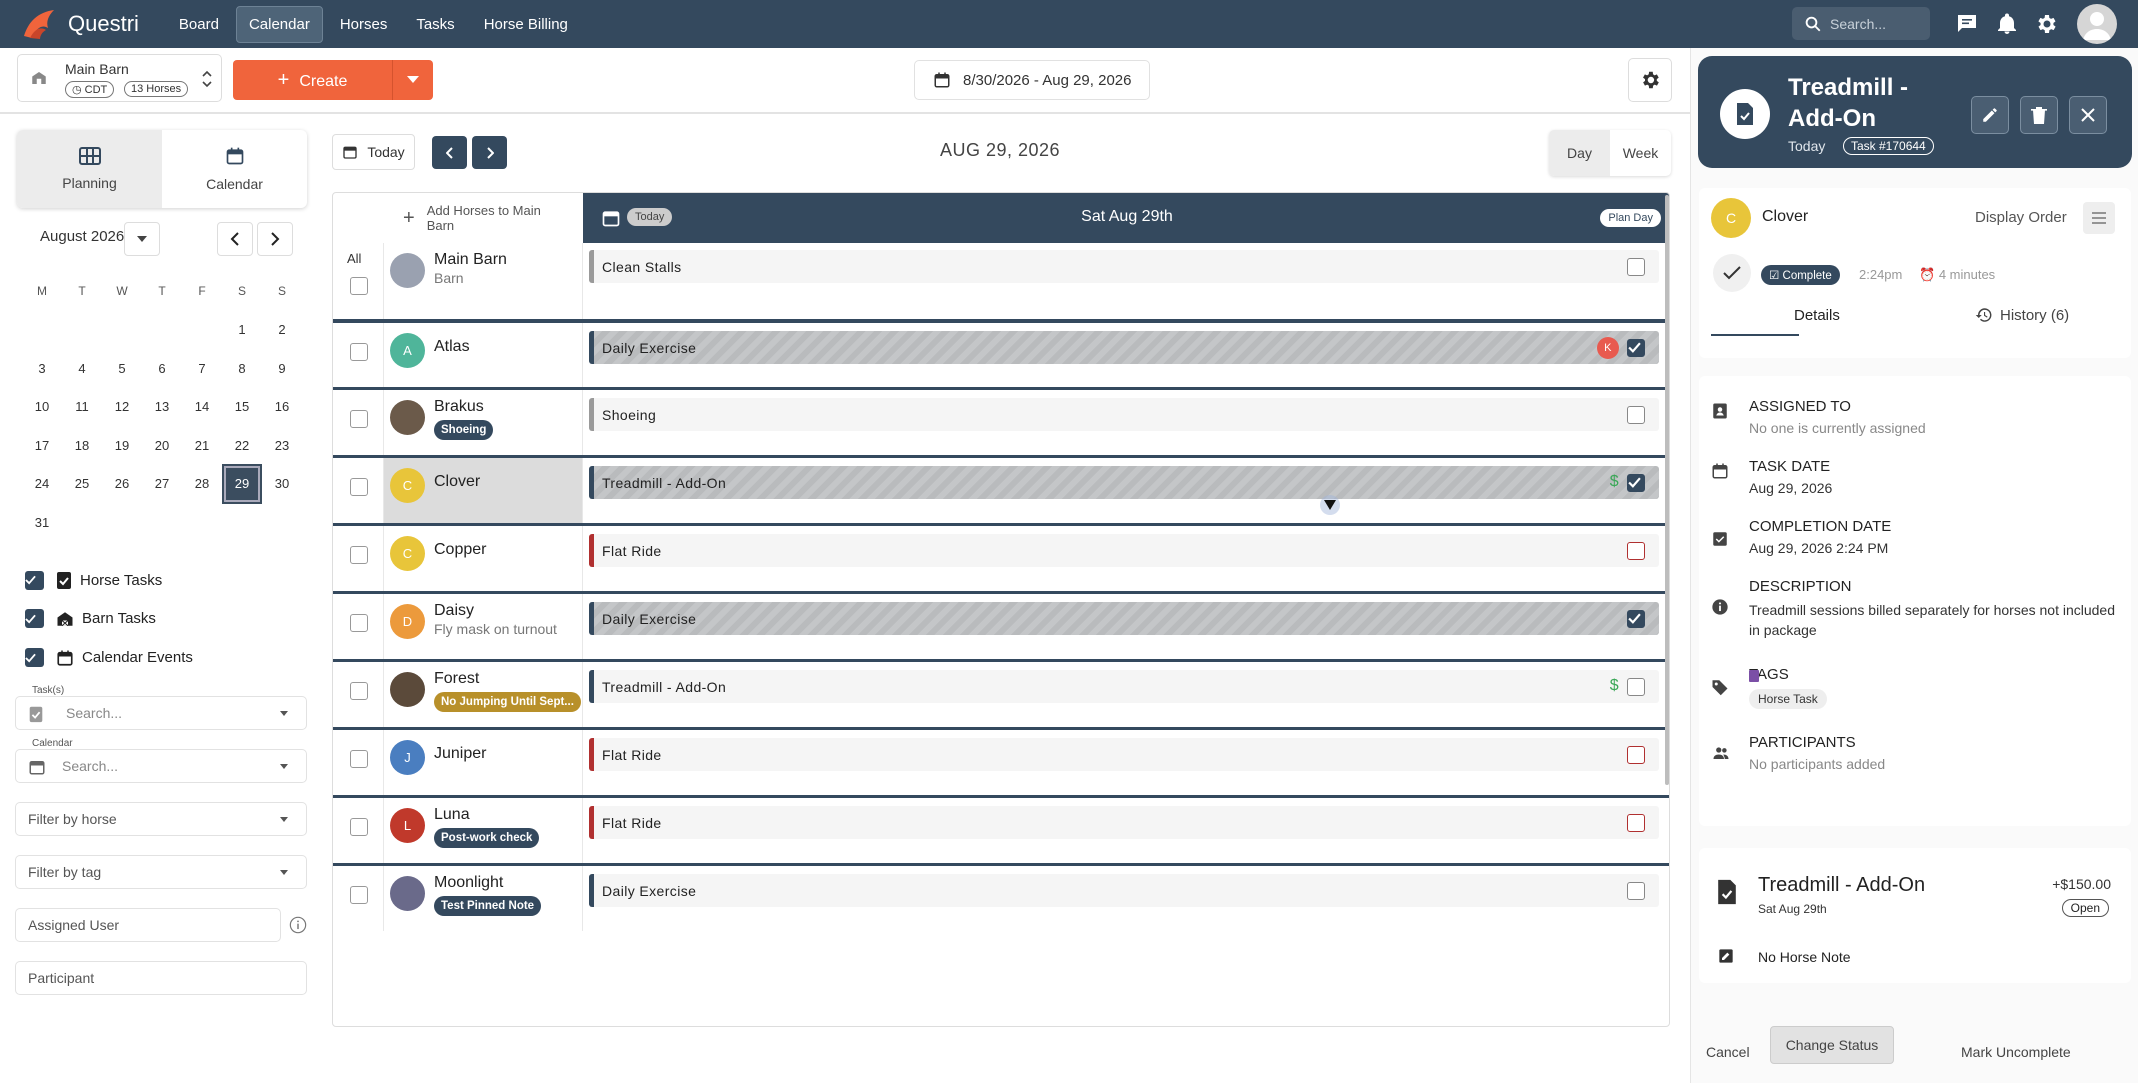 This screenshot has width=2138, height=1083. Describe the element at coordinates (489, 152) in the screenshot. I see `next-day-button` at that location.